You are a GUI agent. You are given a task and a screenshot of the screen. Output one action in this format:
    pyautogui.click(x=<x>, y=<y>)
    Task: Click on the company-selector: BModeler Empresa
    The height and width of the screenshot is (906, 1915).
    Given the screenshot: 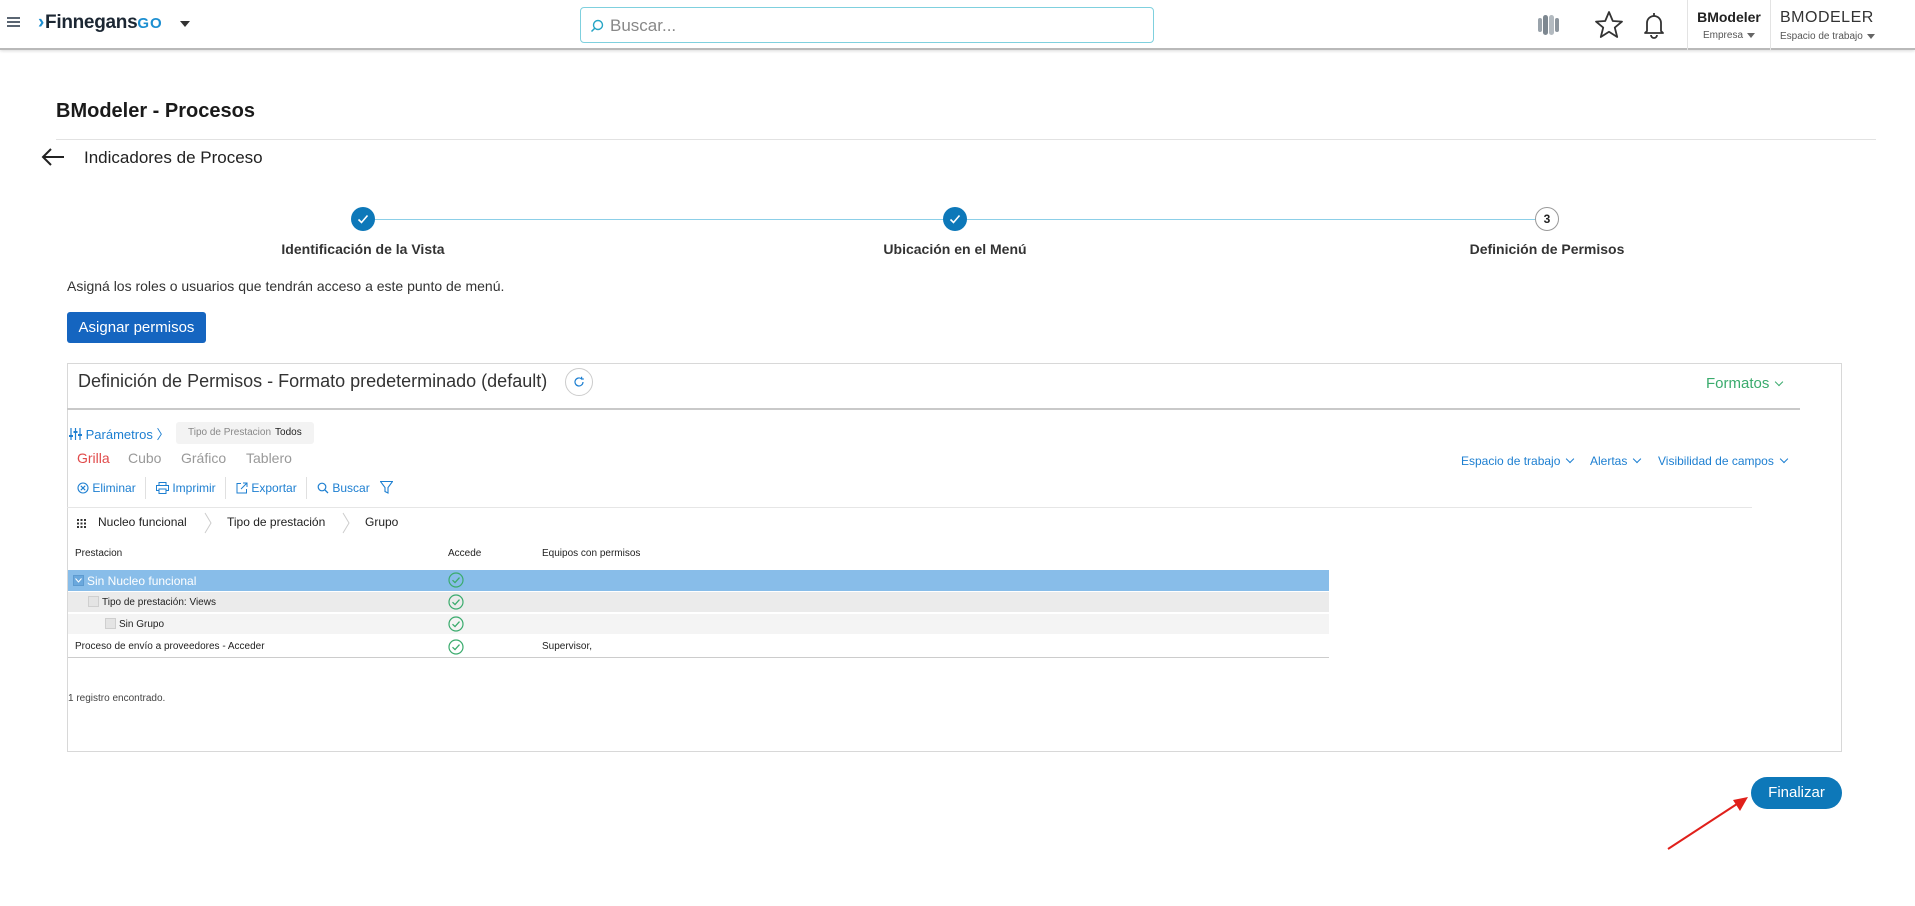 What is the action you would take?
    pyautogui.click(x=1729, y=25)
    